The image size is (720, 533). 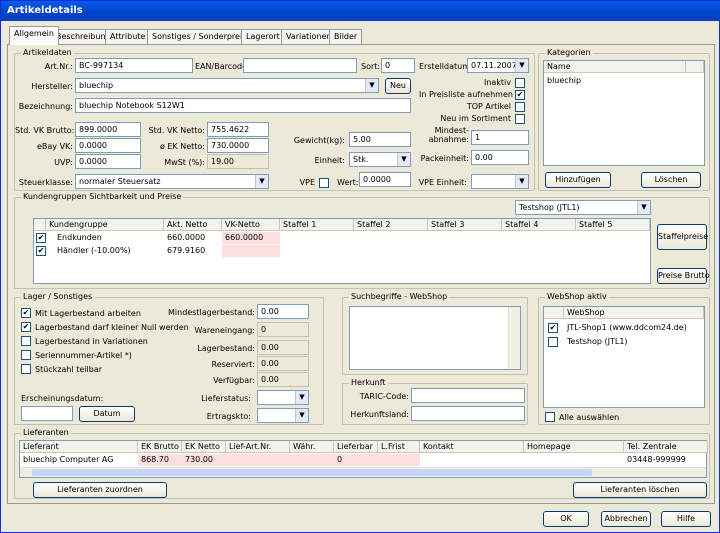 I want to click on vpe-einheit-select: ▼, so click(x=500, y=181).